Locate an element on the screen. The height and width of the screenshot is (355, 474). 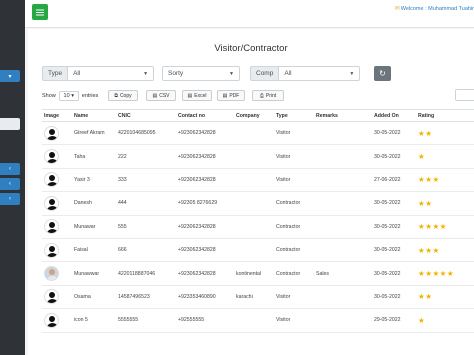
sidebar-expand-button-1: ‹ is located at coordinates (10, 169).